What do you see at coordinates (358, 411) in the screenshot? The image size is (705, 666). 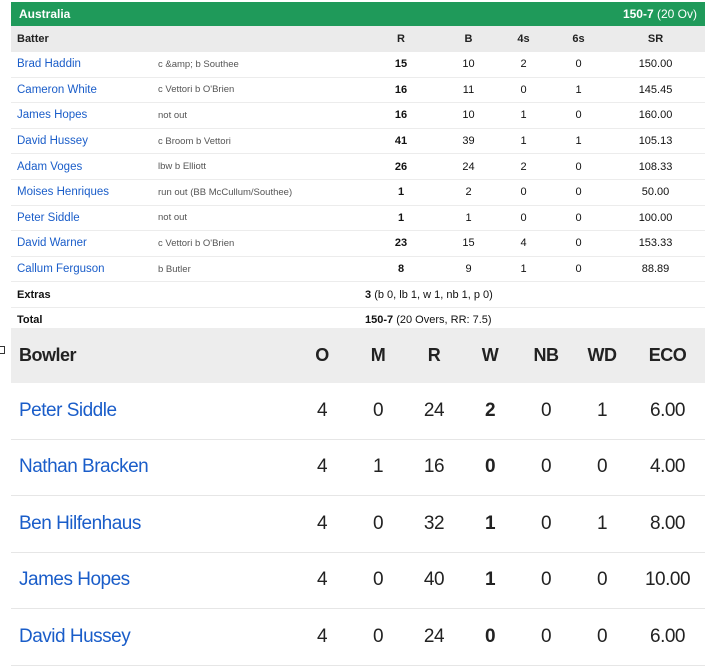 I see `bowler-row: Peter Siddle 4 0 24 2 0 1 6.00` at bounding box center [358, 411].